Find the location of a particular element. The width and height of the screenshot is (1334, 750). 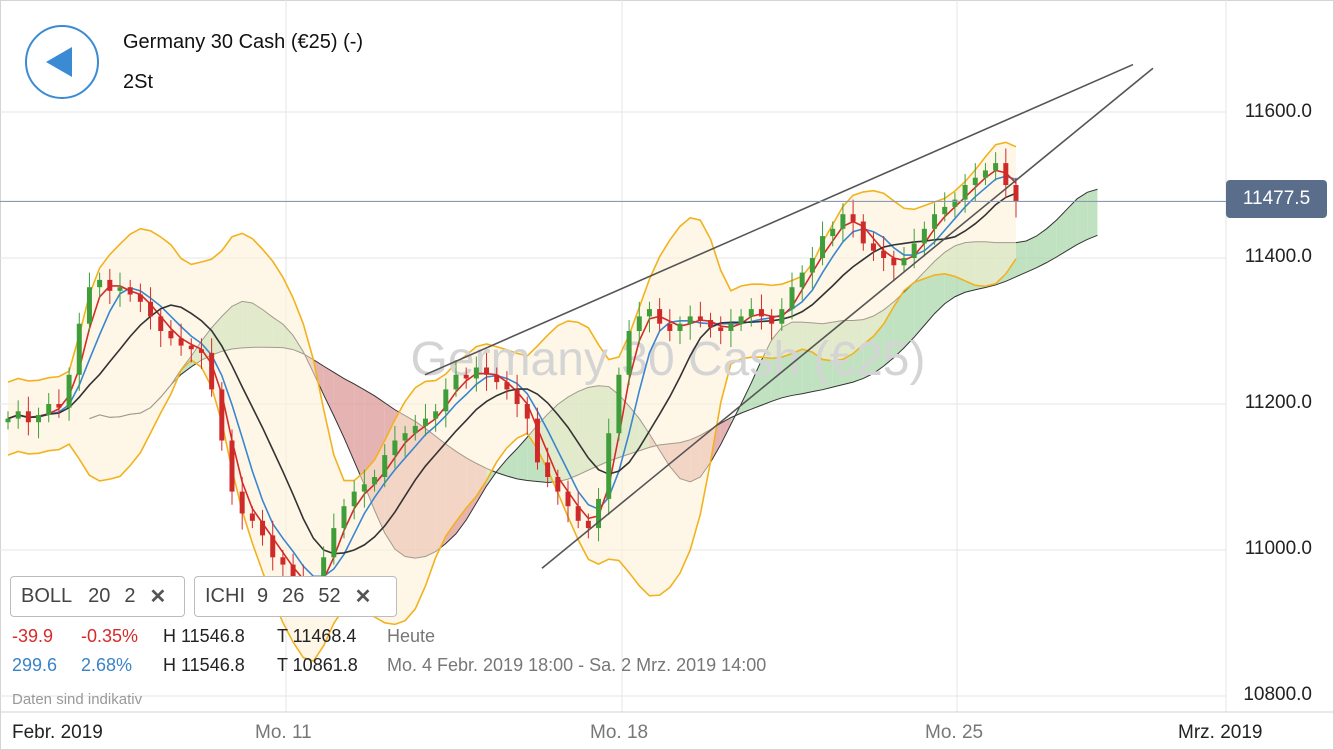

boll-indicator-chip: BOLL 20 2 ✕ is located at coordinates (97, 596).